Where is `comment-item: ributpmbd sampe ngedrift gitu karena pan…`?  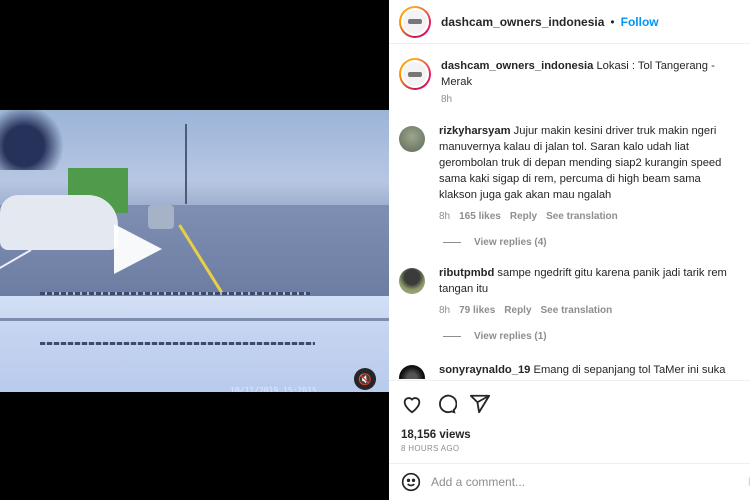
comment-item: ributpmbd sampe ngedrift gitu karena pan… is located at coordinates (569, 295).